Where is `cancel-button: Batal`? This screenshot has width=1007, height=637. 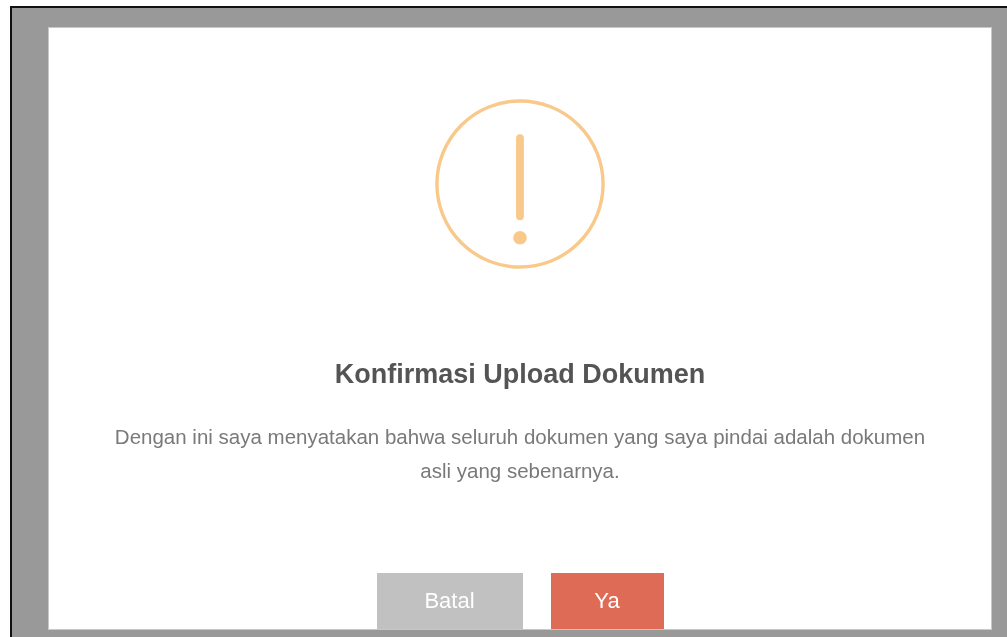
cancel-button: Batal is located at coordinates (449, 601).